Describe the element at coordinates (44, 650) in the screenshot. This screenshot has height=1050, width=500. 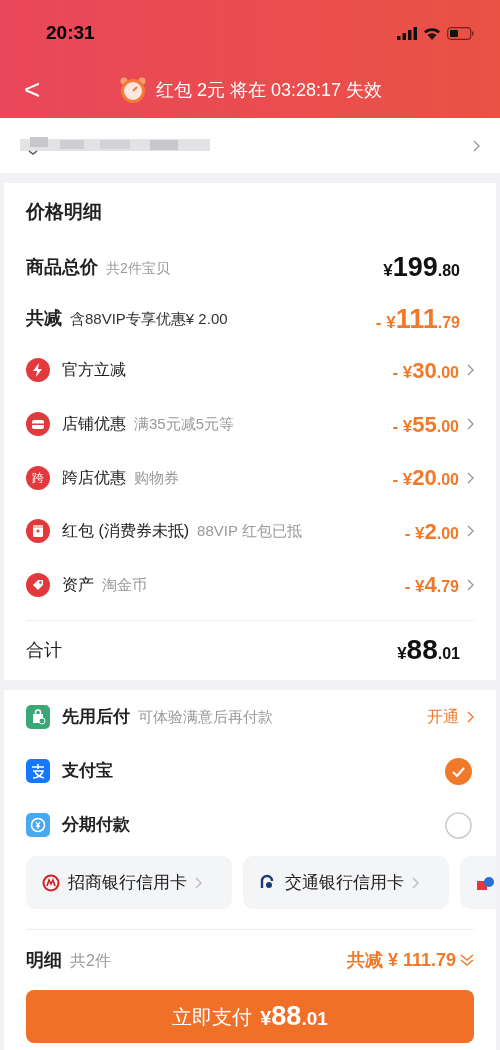
I see `row-label: 合计` at that location.